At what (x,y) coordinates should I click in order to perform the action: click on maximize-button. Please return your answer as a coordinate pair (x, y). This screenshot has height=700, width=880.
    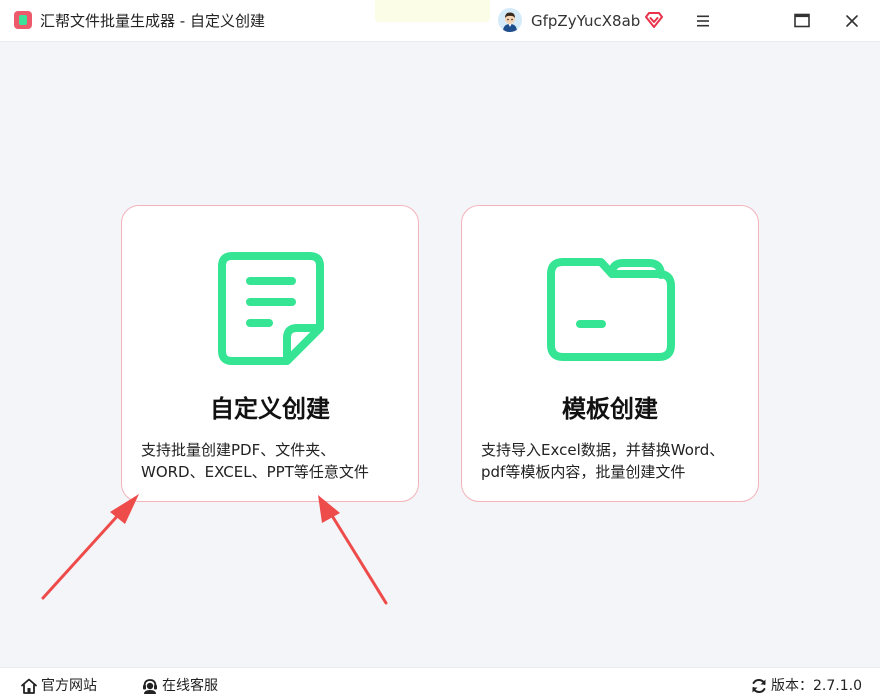
    Looking at the image, I should click on (802, 21).